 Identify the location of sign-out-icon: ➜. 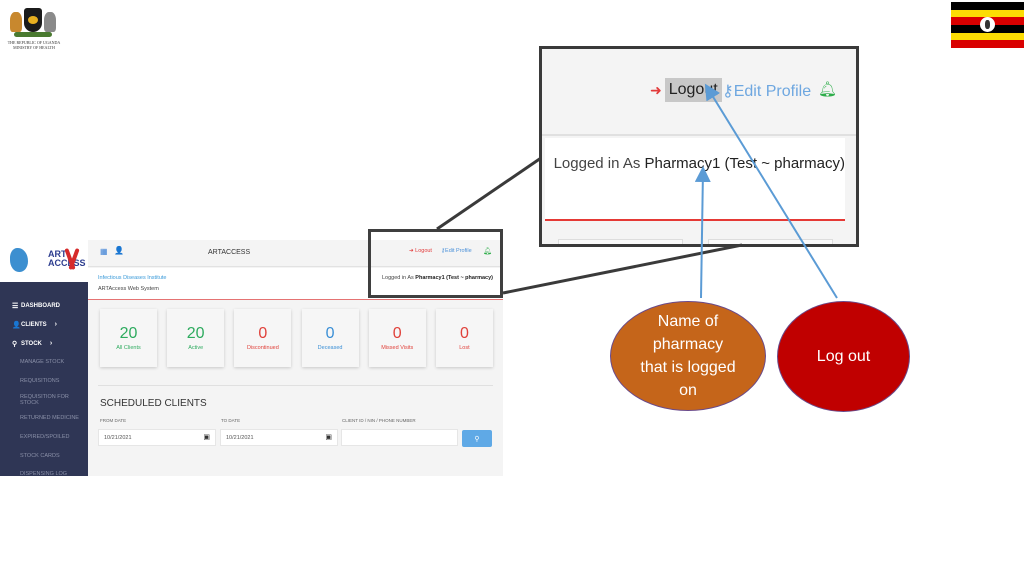
(656, 89).